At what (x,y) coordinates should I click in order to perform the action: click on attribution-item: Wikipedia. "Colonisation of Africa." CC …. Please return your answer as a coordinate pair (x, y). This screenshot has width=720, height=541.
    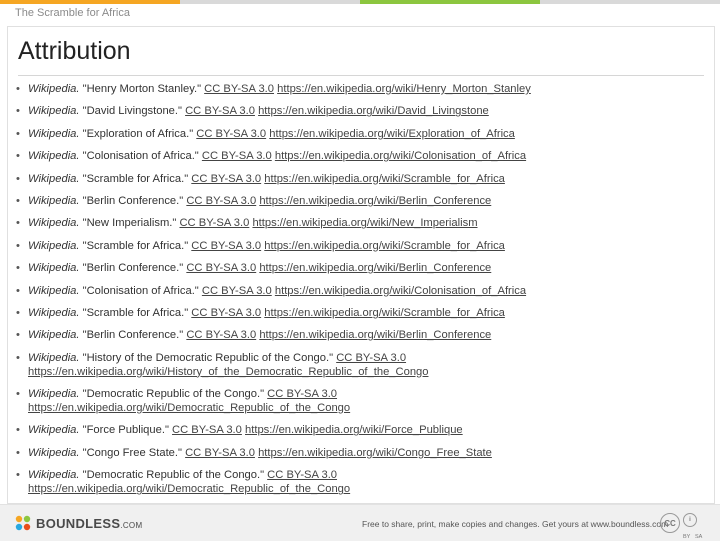
    Looking at the image, I should click on (357, 291).